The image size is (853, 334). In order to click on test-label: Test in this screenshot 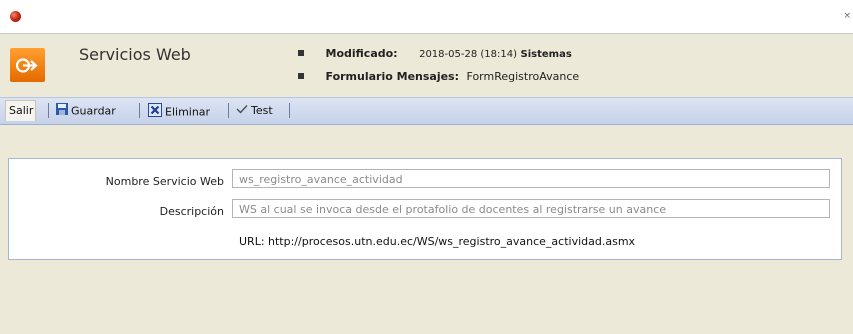, I will do `click(262, 110)`.